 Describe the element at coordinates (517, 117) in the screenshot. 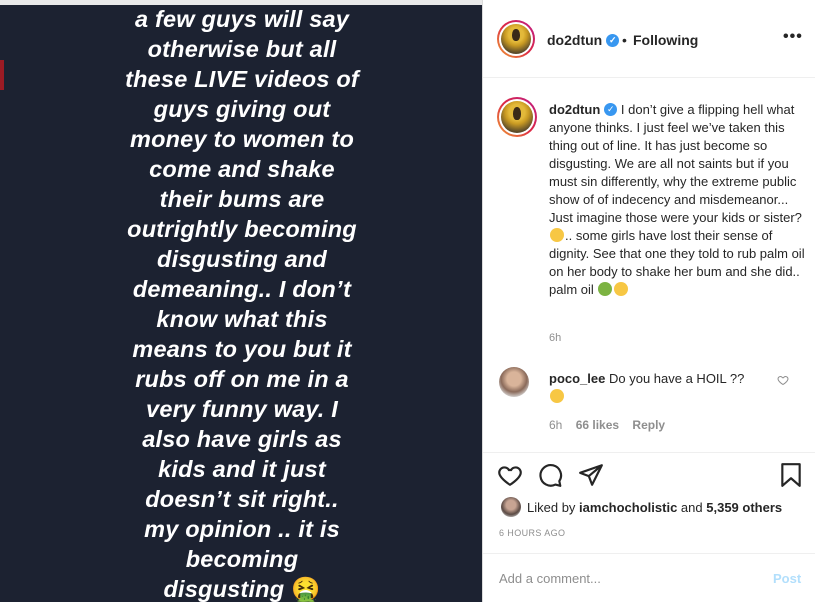

I see `caption-avatar` at that location.